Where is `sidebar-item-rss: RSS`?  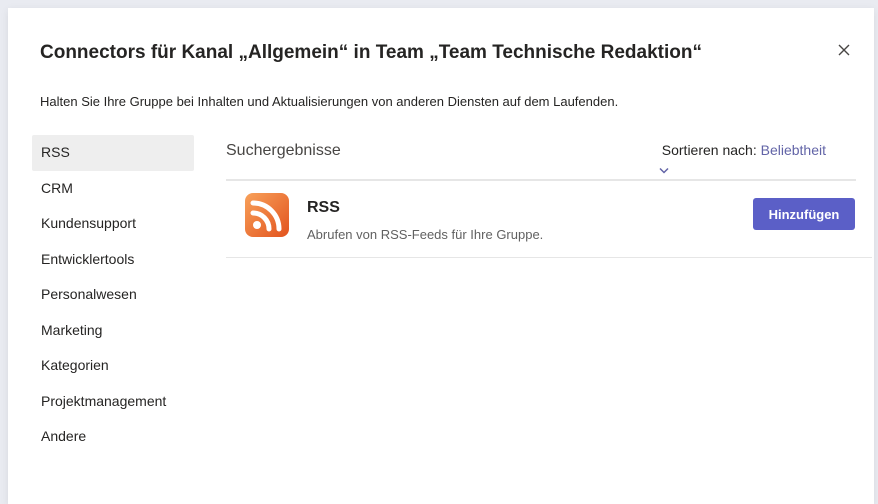 sidebar-item-rss: RSS is located at coordinates (113, 153).